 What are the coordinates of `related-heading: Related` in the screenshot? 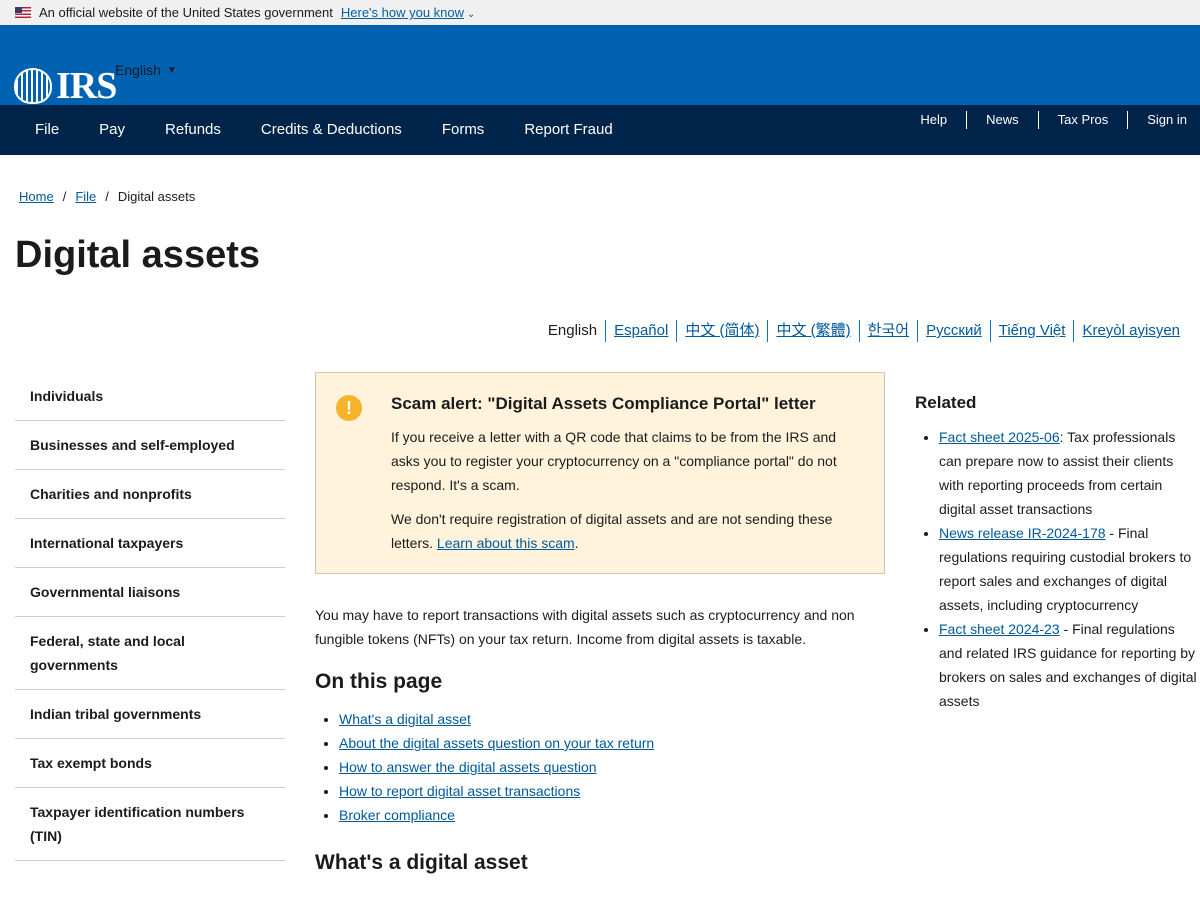 It's located at (946, 402).